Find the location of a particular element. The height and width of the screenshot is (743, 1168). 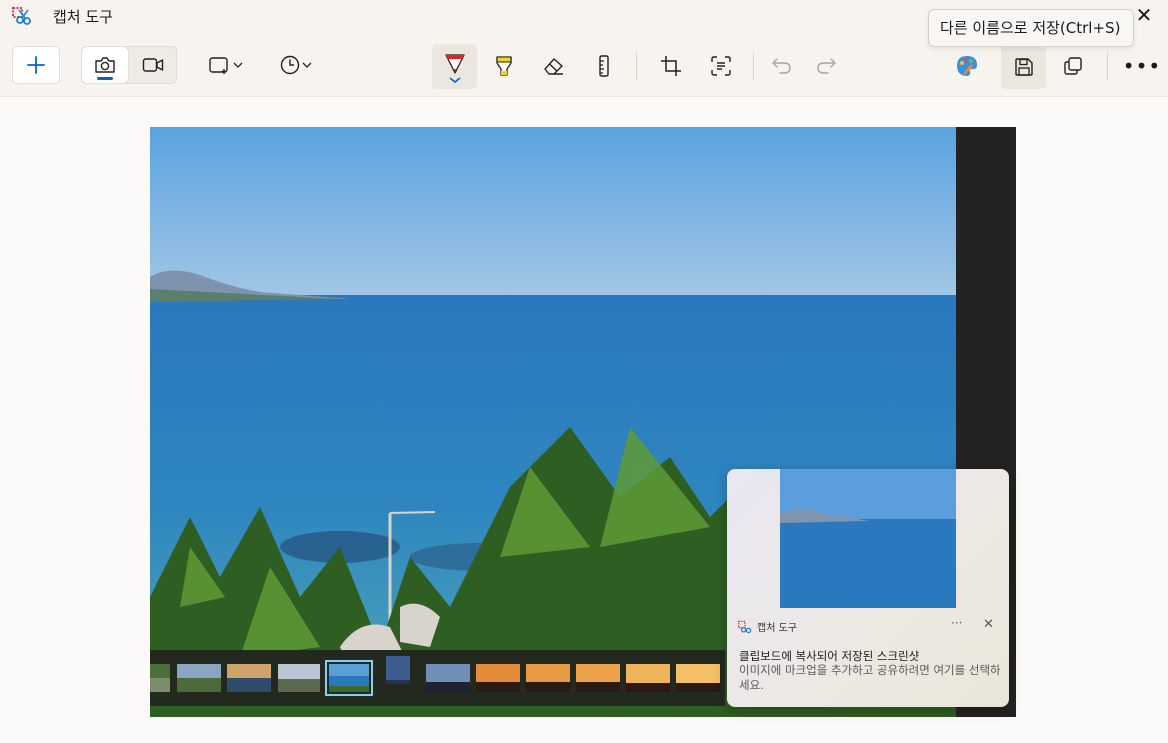

video-icon is located at coordinates (153, 65).